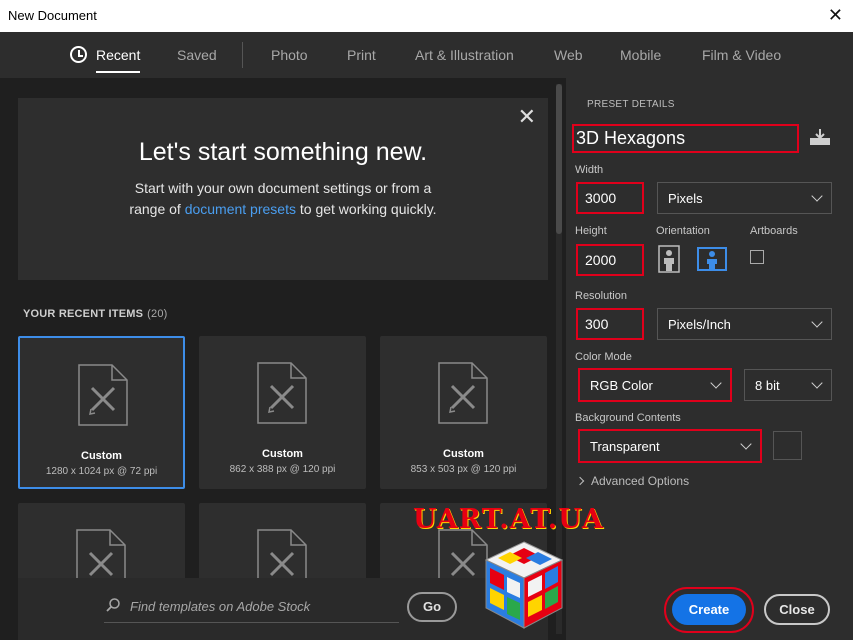 Image resolution: width=853 pixels, height=640 pixels. What do you see at coordinates (220, 606) in the screenshot?
I see `search-input: Find templates on Adobe Stock` at bounding box center [220, 606].